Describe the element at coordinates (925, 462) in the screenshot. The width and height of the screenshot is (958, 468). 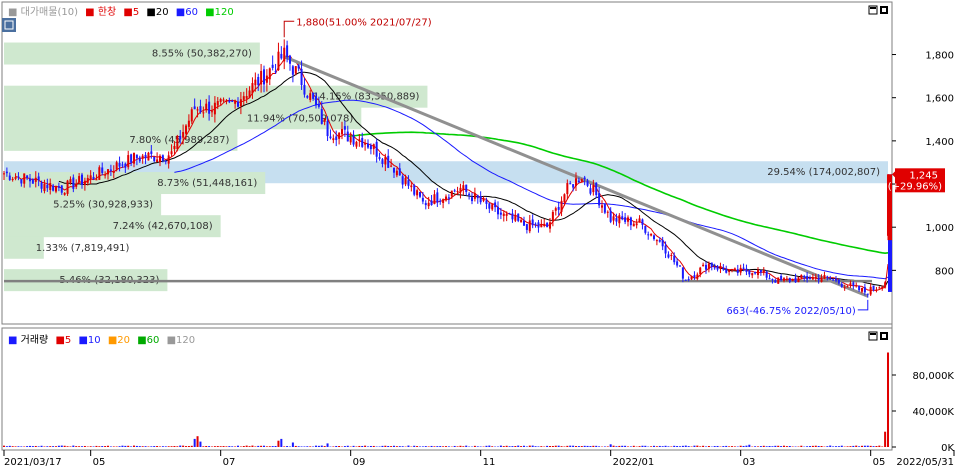
I see `x-tick-label: 2022/05/31` at that location.